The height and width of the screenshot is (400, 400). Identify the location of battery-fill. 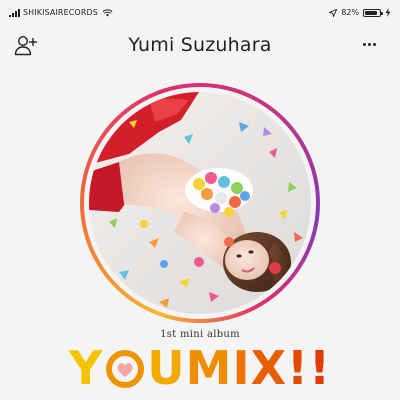
(371, 12).